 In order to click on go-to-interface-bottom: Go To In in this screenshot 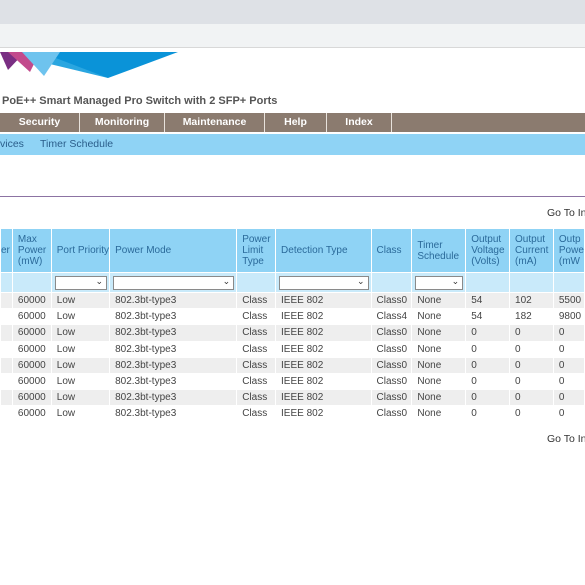, I will do `click(566, 439)`.